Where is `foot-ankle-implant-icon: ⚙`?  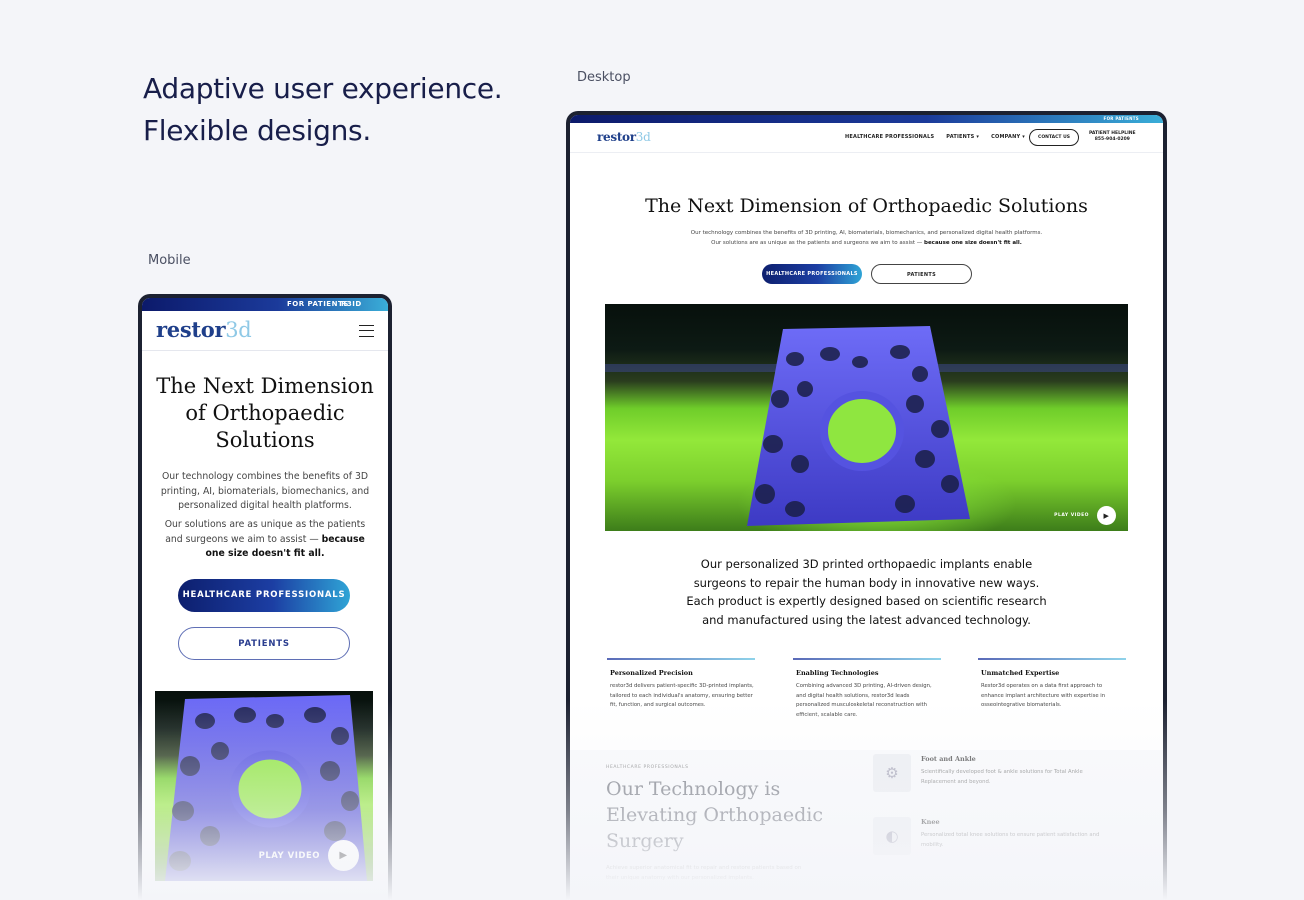
foot-ankle-implant-icon: ⚙ is located at coordinates (892, 773).